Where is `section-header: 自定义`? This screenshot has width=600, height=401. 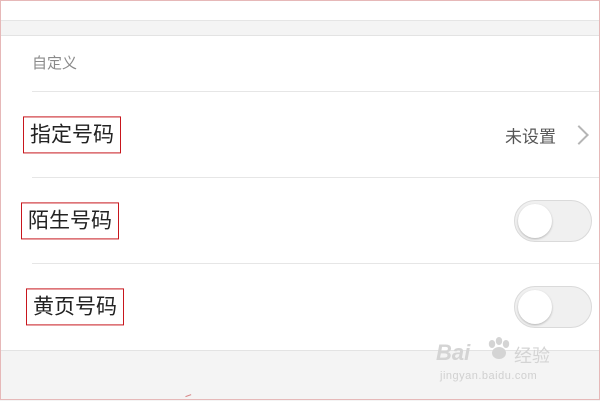
section-header: 自定义 is located at coordinates (55, 63).